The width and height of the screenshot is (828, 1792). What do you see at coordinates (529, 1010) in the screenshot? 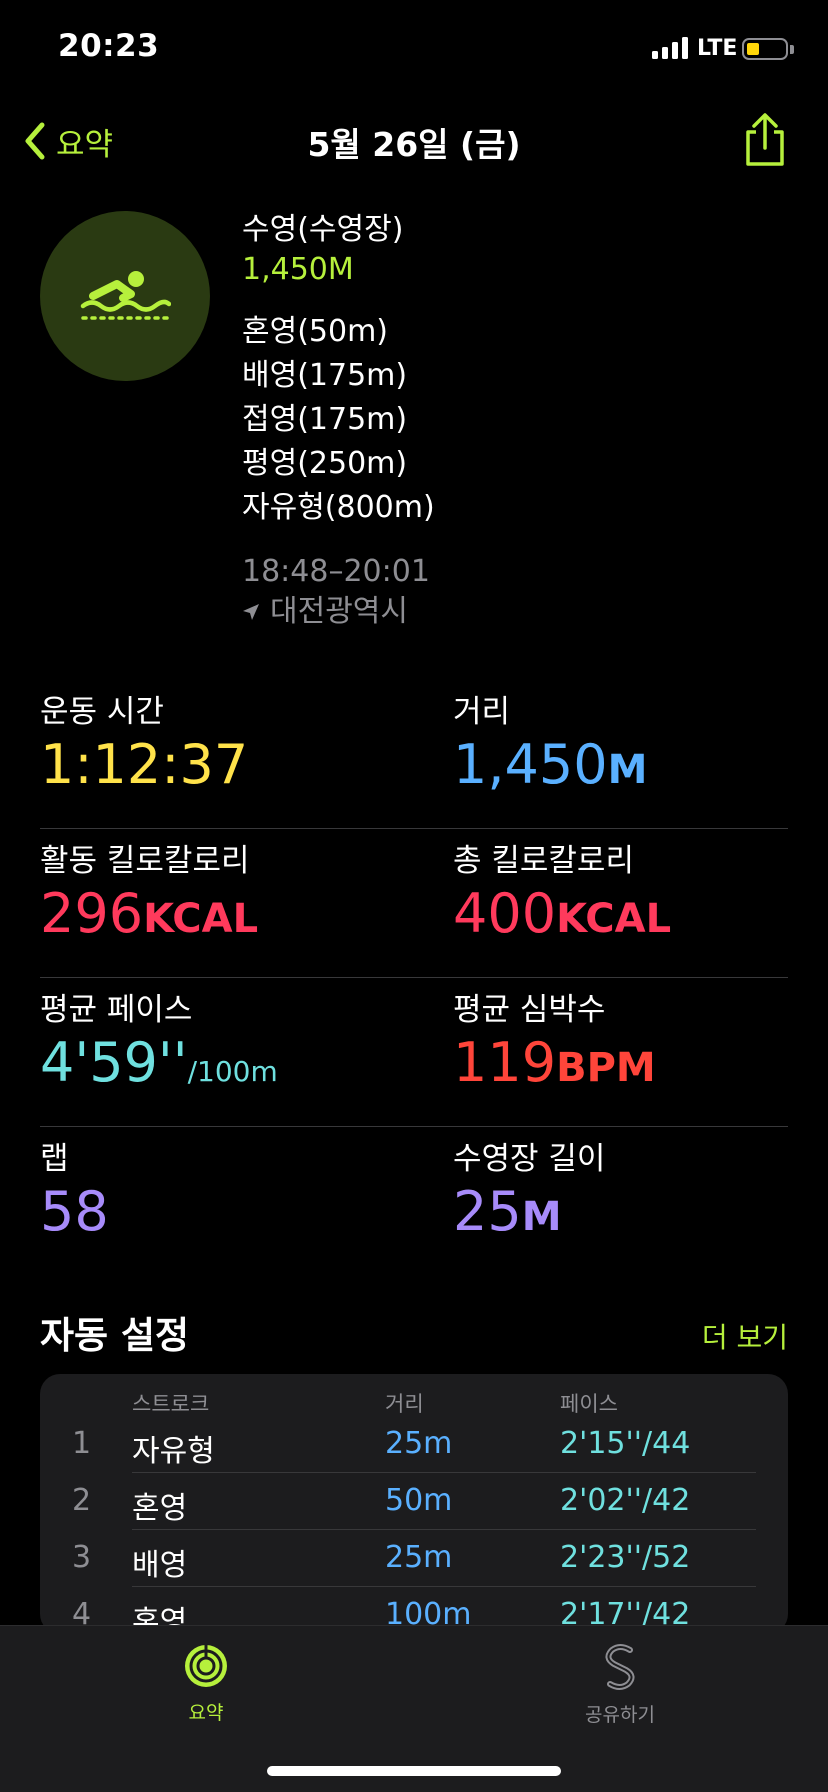
I see `metric-label: 평균 심박수` at bounding box center [529, 1010].